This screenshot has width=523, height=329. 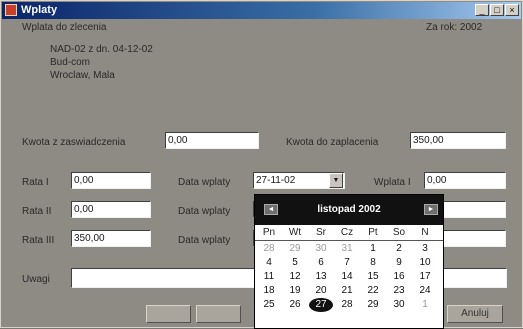 I want to click on calendar-day: 7, so click(x=347, y=263).